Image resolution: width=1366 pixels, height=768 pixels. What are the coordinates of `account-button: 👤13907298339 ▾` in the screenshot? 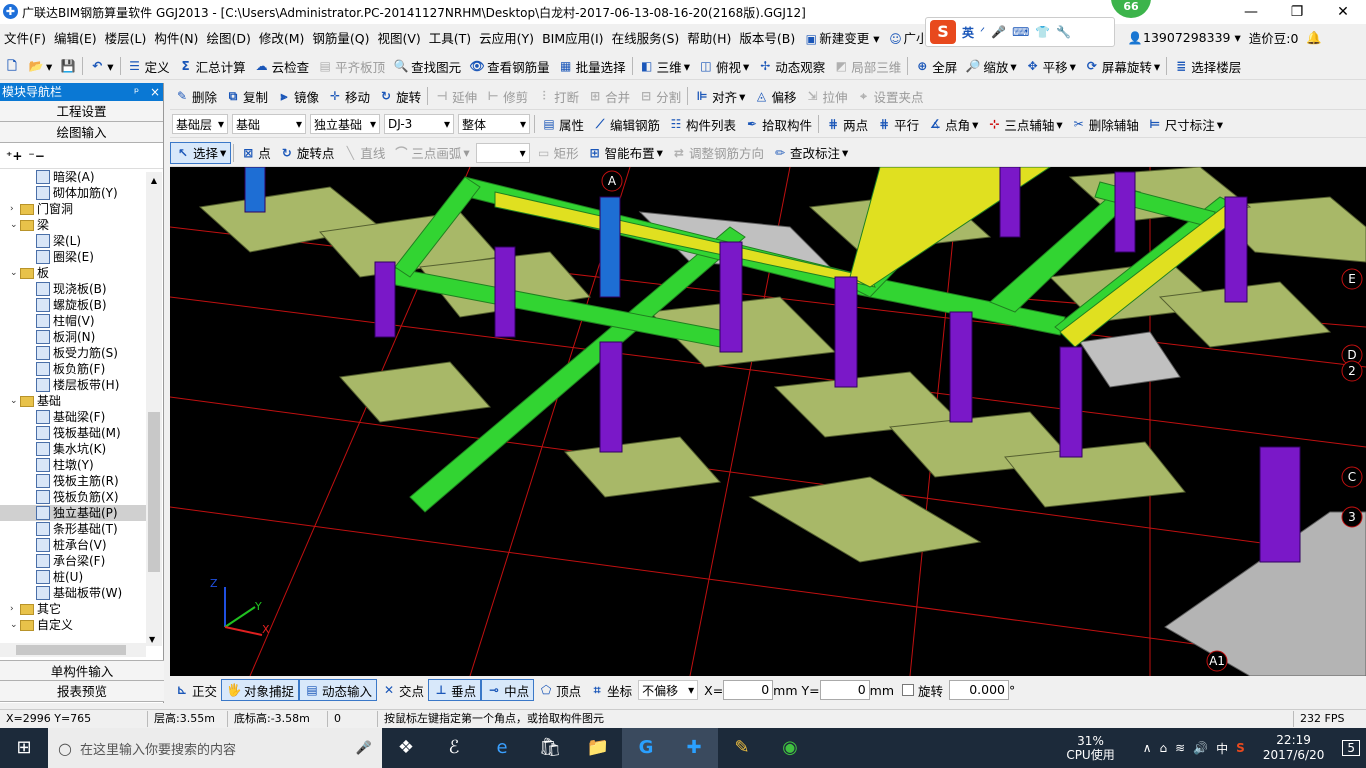 It's located at (1184, 38).